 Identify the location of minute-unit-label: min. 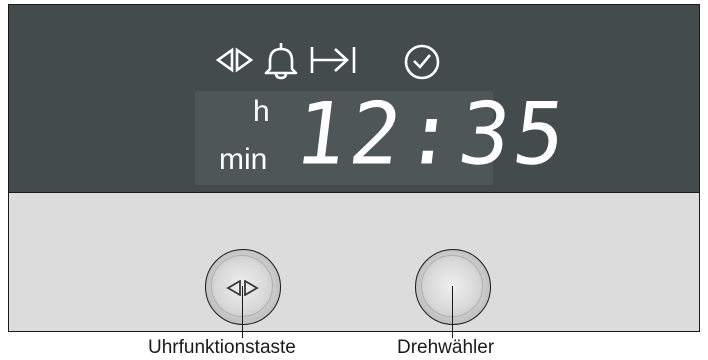
(243, 159).